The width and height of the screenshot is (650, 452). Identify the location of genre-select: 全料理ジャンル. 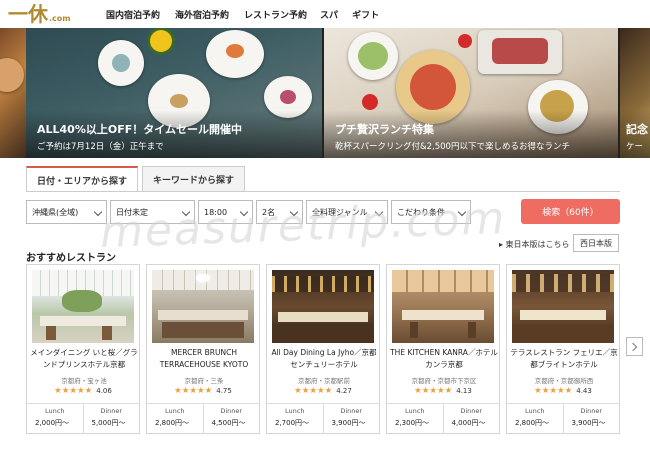
(347, 212).